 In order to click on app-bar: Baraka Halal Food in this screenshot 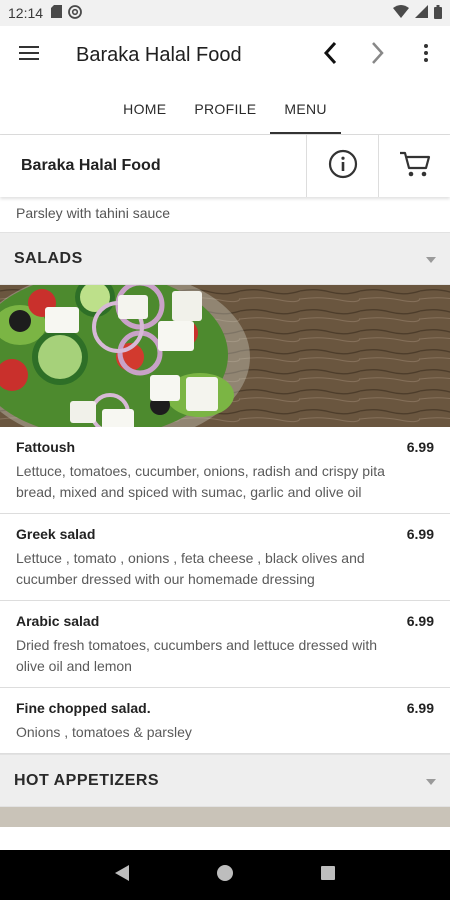, I will do `click(225, 55)`.